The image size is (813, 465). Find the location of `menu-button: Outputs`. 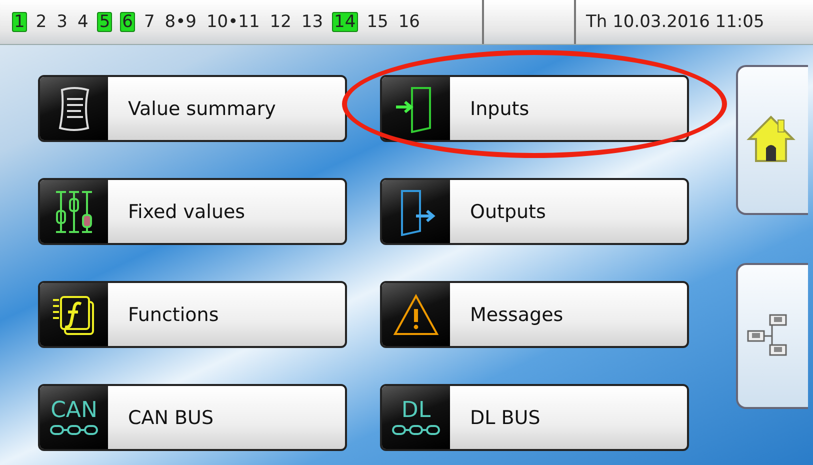

menu-button: Outputs is located at coordinates (534, 211).